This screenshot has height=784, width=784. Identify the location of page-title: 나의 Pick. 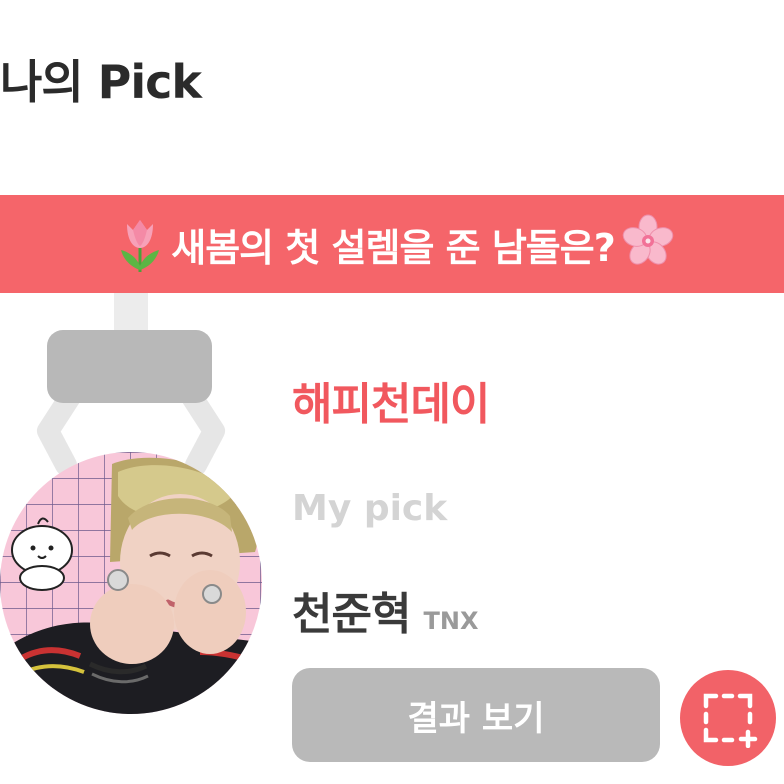
(101, 82).